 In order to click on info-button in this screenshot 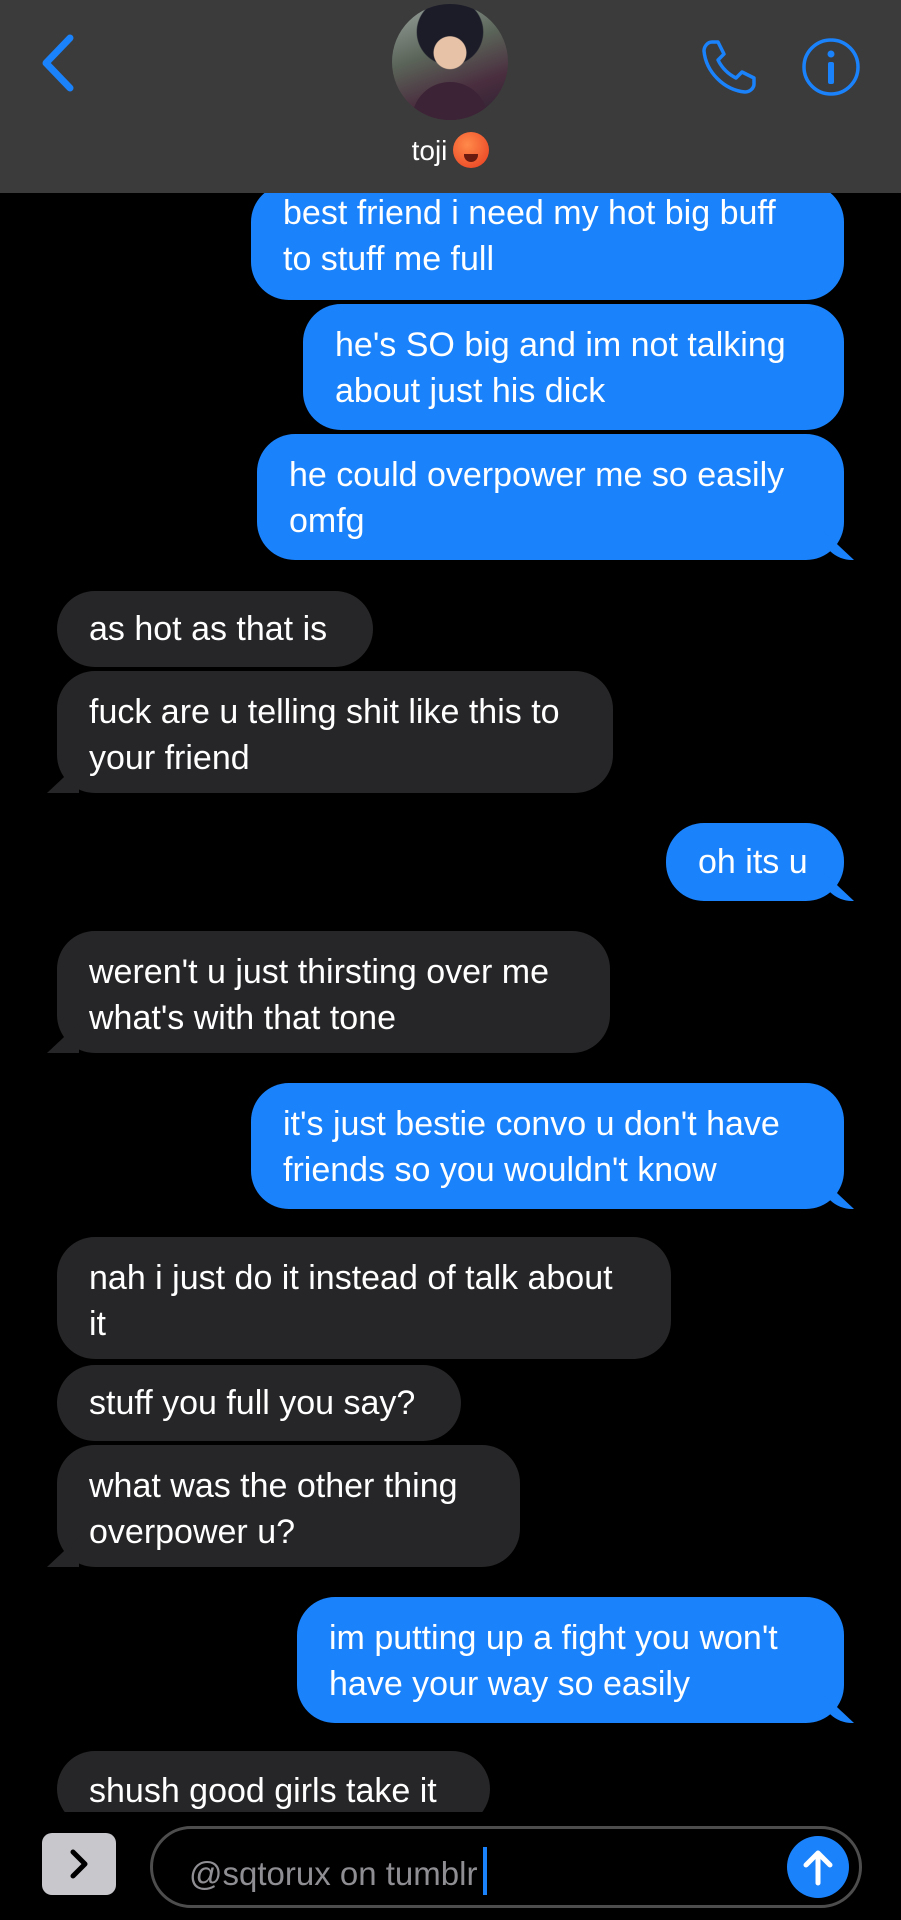, I will do `click(831, 67)`.